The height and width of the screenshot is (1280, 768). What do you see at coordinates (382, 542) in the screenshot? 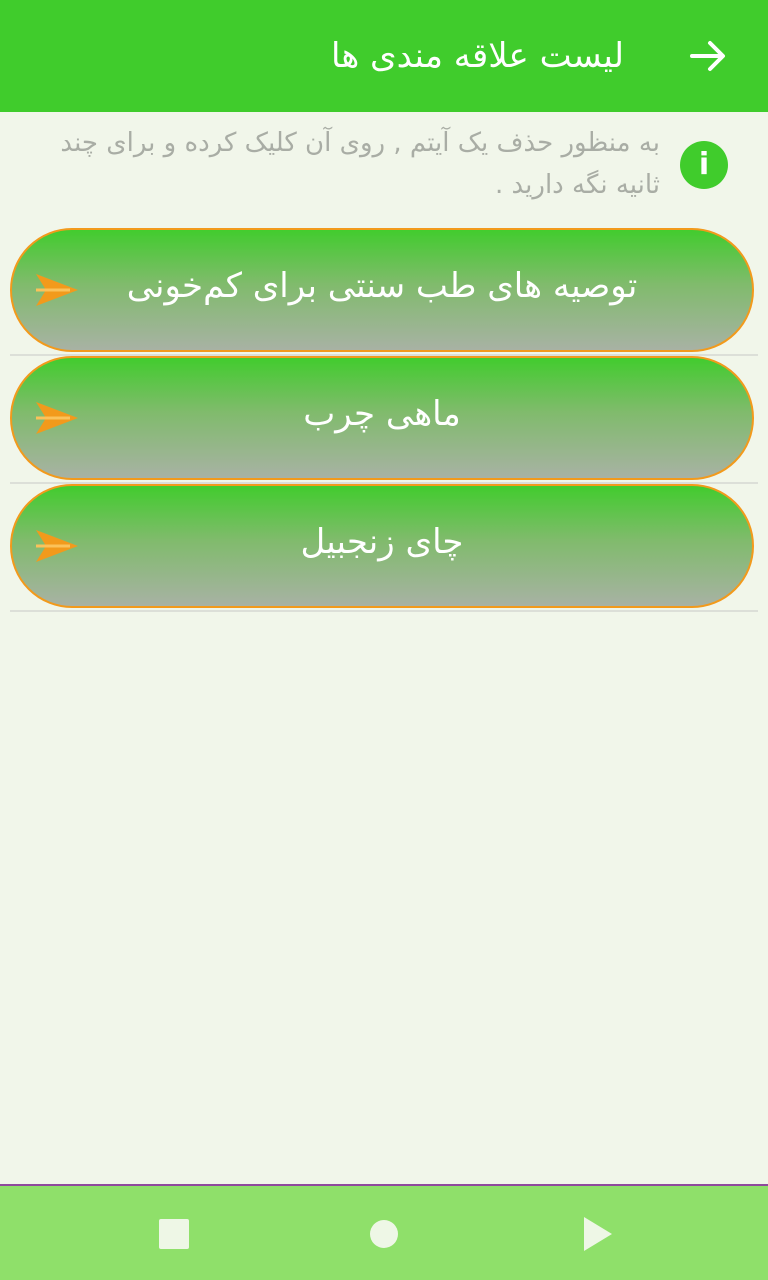
I see `favorite-item-label: چای زنجبیل` at bounding box center [382, 542].